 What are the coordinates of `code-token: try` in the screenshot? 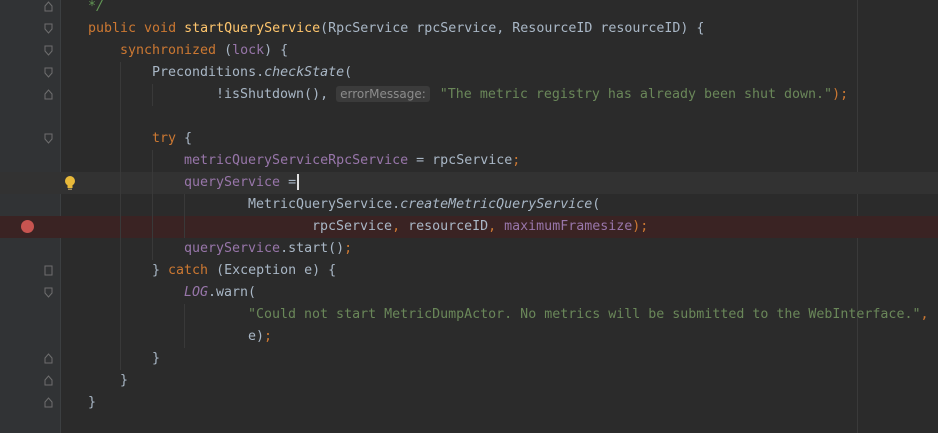 It's located at (168, 138).